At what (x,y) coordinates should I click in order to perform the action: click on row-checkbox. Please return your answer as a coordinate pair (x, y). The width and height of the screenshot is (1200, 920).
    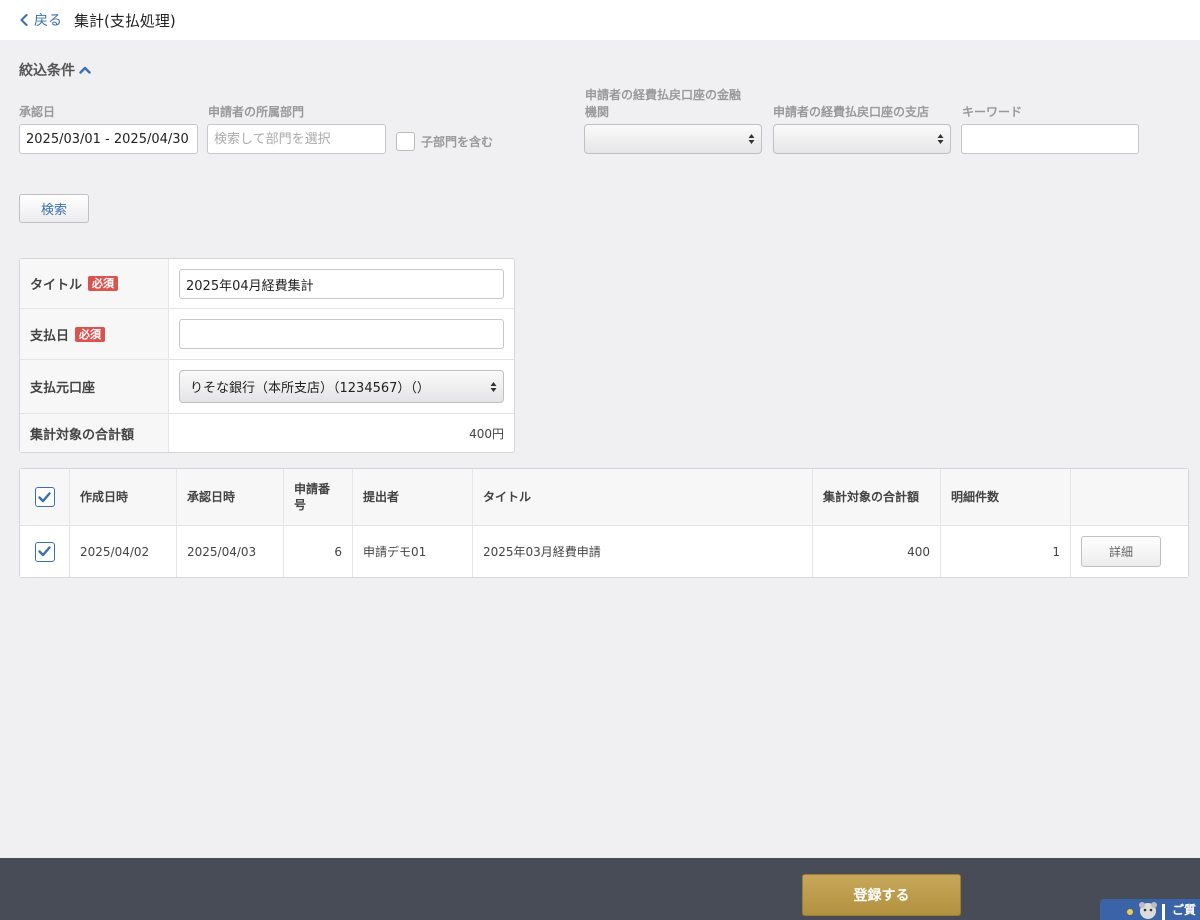
    Looking at the image, I should click on (44, 551).